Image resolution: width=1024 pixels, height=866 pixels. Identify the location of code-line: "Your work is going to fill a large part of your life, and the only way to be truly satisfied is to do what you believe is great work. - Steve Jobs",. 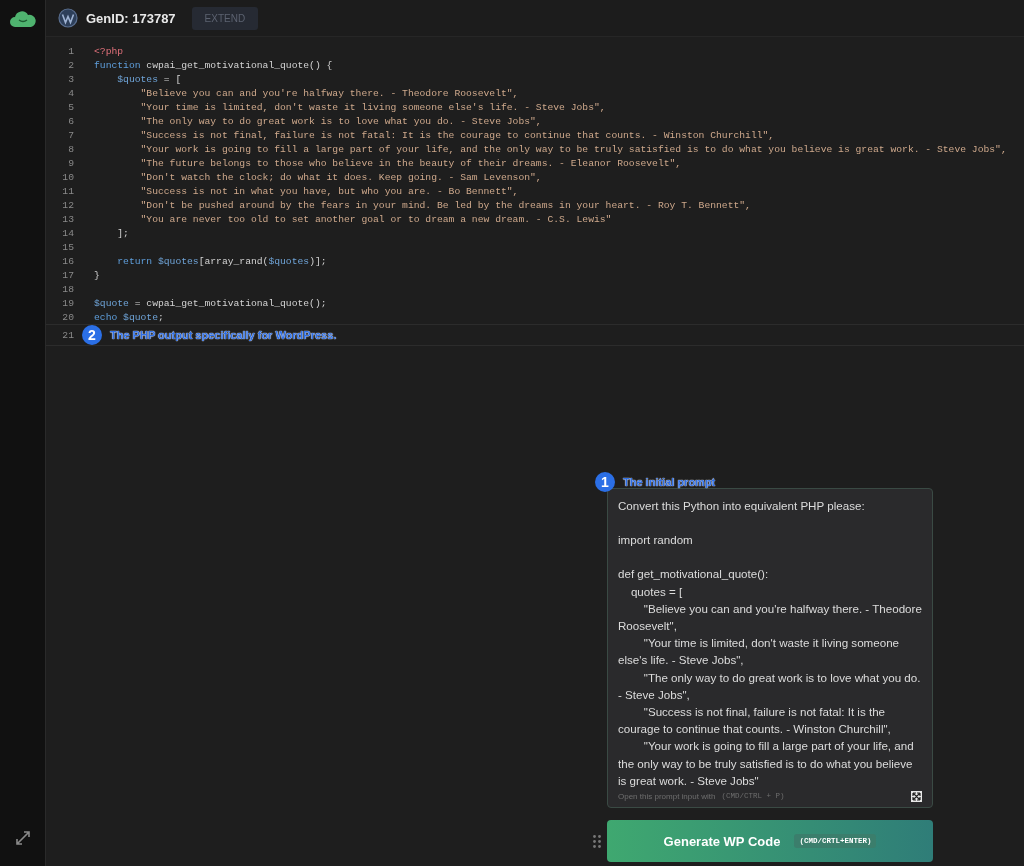
(573, 149).